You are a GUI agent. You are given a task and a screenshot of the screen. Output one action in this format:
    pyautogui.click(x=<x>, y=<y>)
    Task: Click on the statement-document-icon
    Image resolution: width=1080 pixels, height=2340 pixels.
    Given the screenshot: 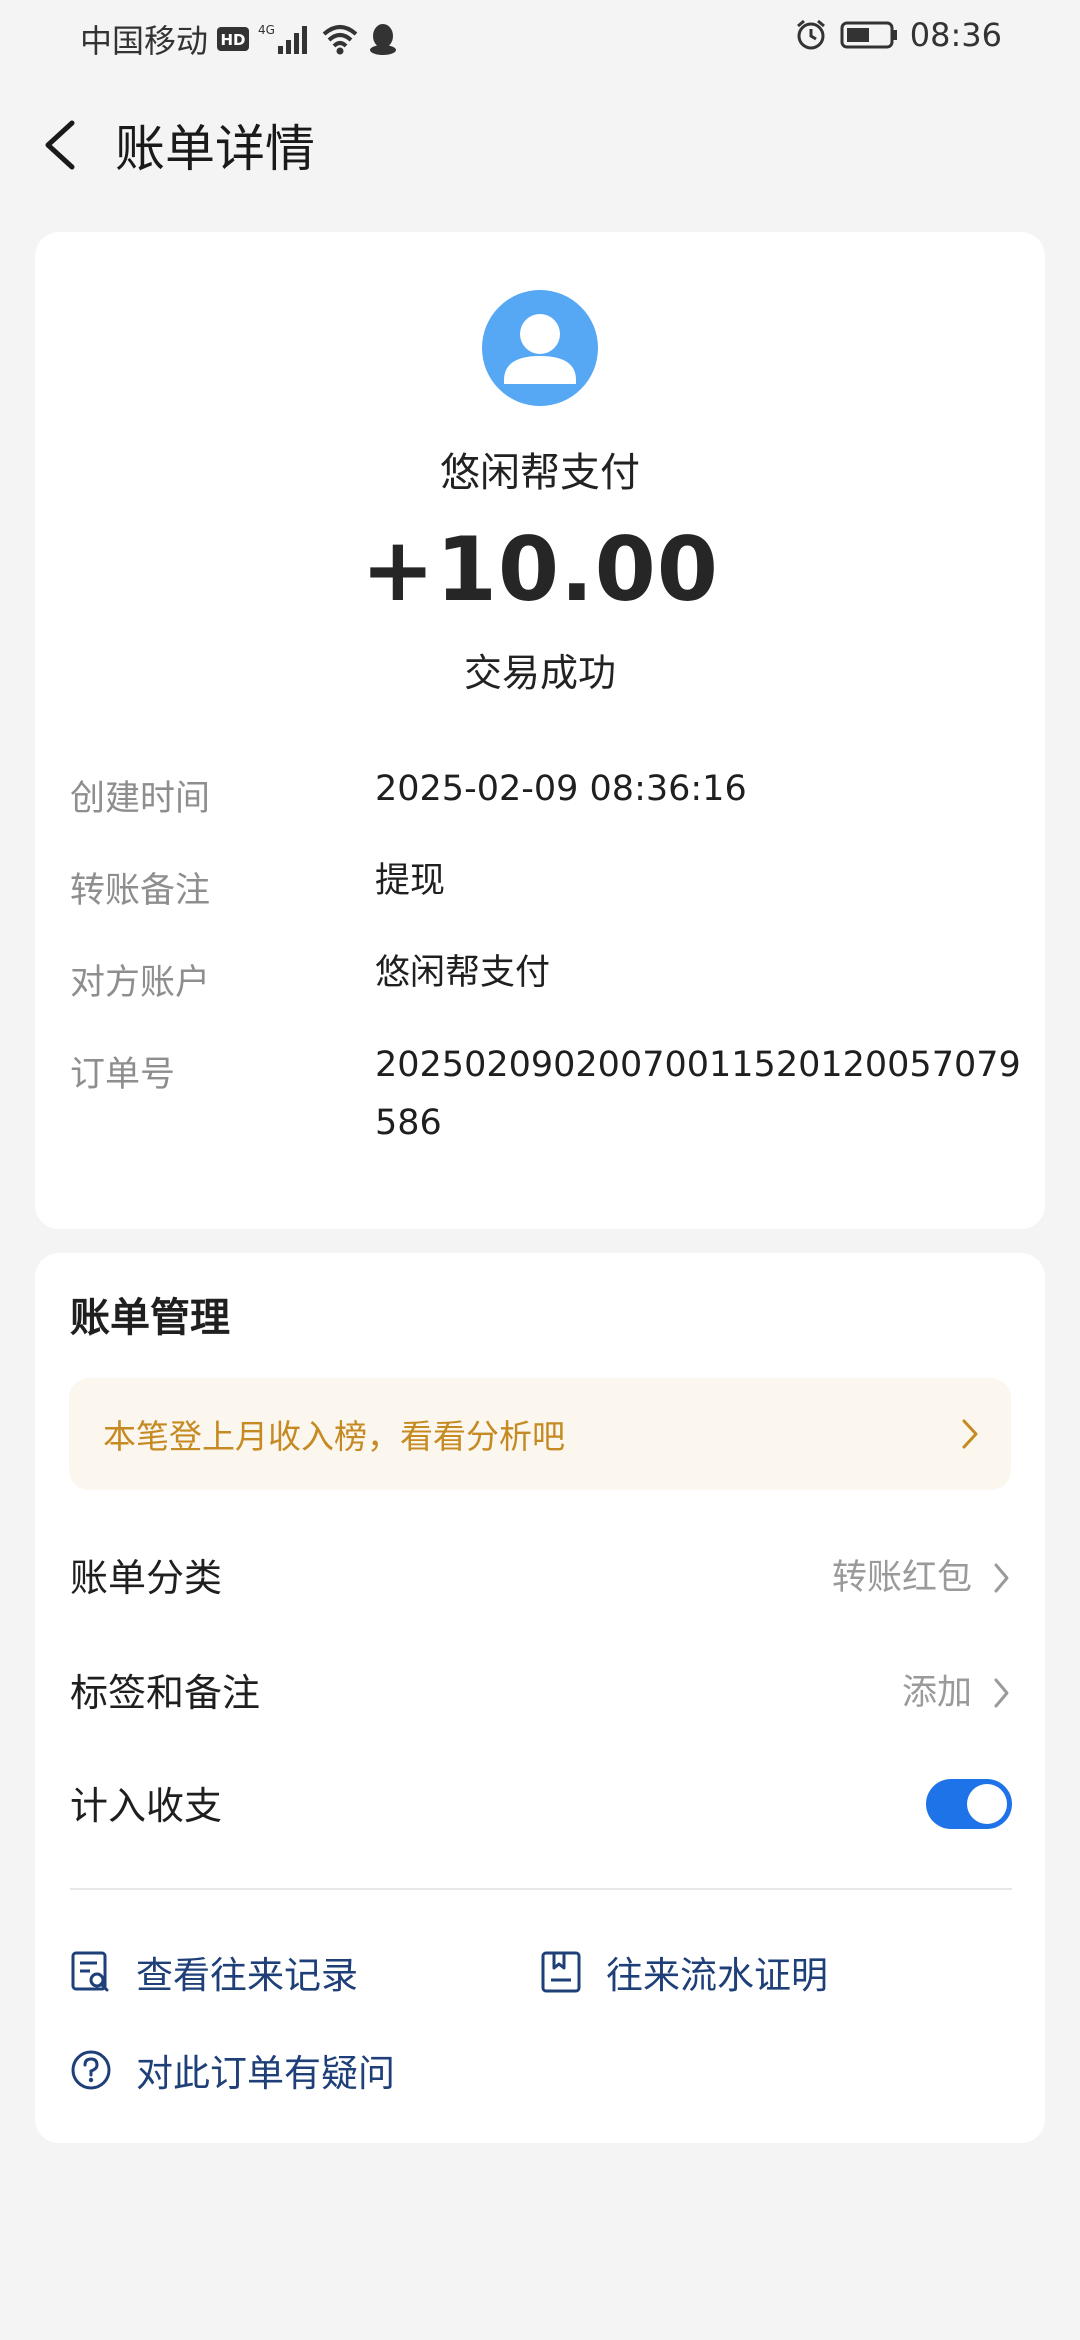 What is the action you would take?
    pyautogui.click(x=561, y=1972)
    